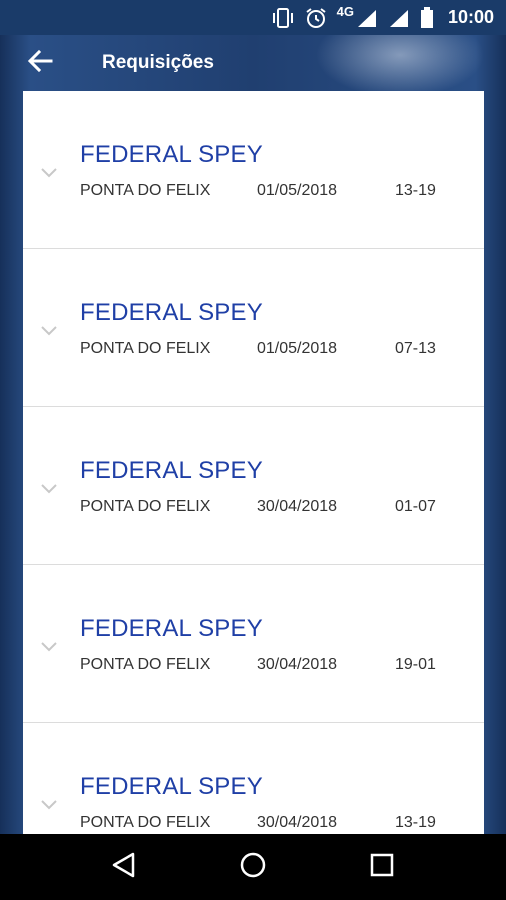 The height and width of the screenshot is (900, 506). What do you see at coordinates (415, 348) in the screenshot?
I see `item-time: 07-13` at bounding box center [415, 348].